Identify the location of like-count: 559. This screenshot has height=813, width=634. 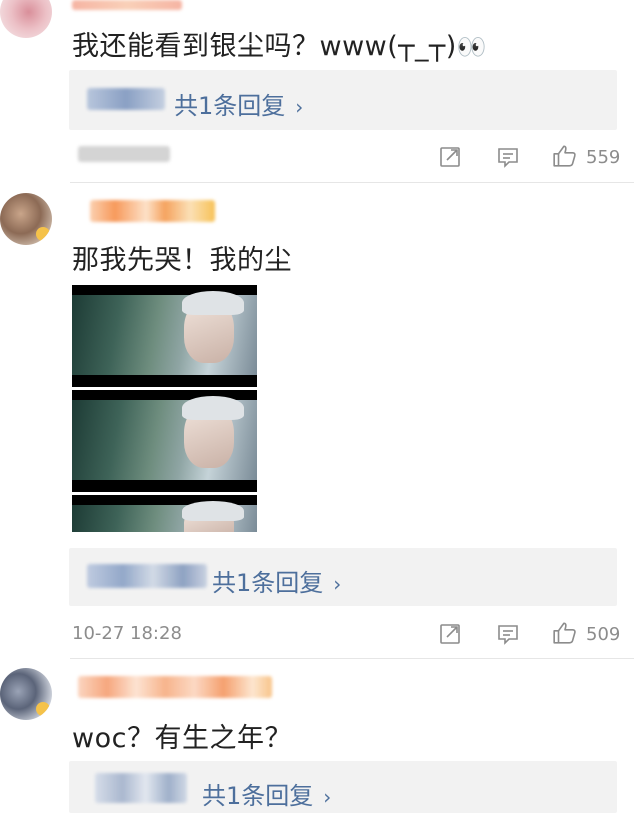
(603, 157).